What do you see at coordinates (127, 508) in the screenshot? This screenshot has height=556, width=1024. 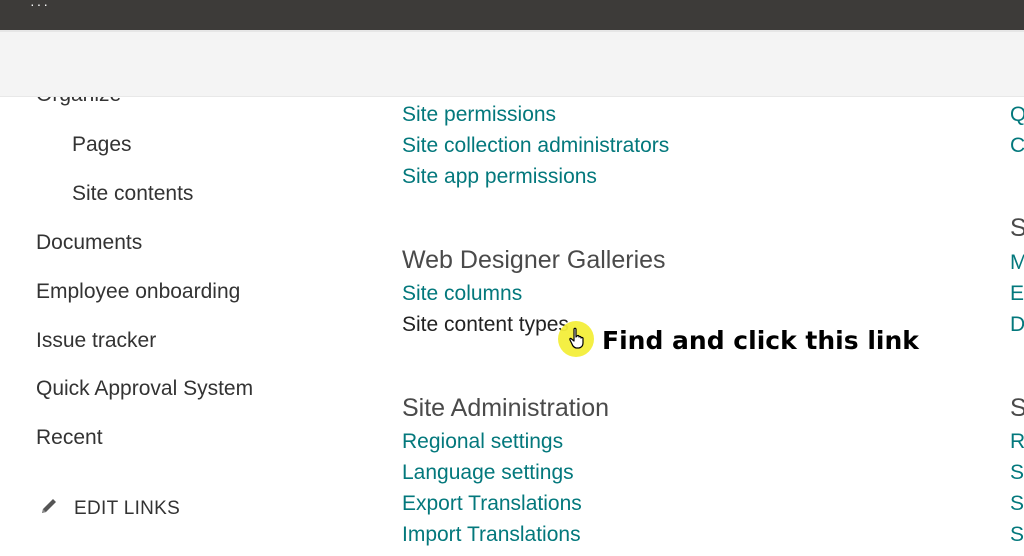 I see `edit-links-label: EDIT LINKS` at bounding box center [127, 508].